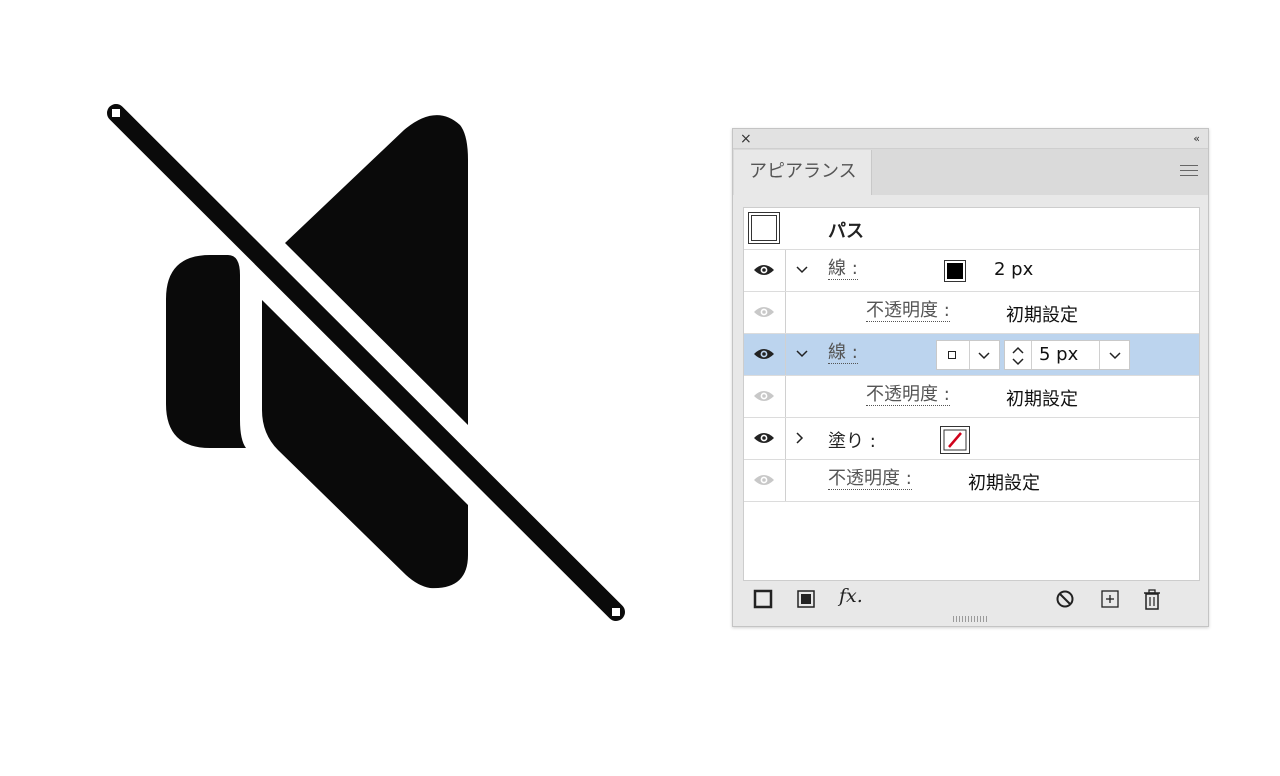 The height and width of the screenshot is (776, 1280). Describe the element at coordinates (800, 438) in the screenshot. I see `chevron-right-icon` at that location.